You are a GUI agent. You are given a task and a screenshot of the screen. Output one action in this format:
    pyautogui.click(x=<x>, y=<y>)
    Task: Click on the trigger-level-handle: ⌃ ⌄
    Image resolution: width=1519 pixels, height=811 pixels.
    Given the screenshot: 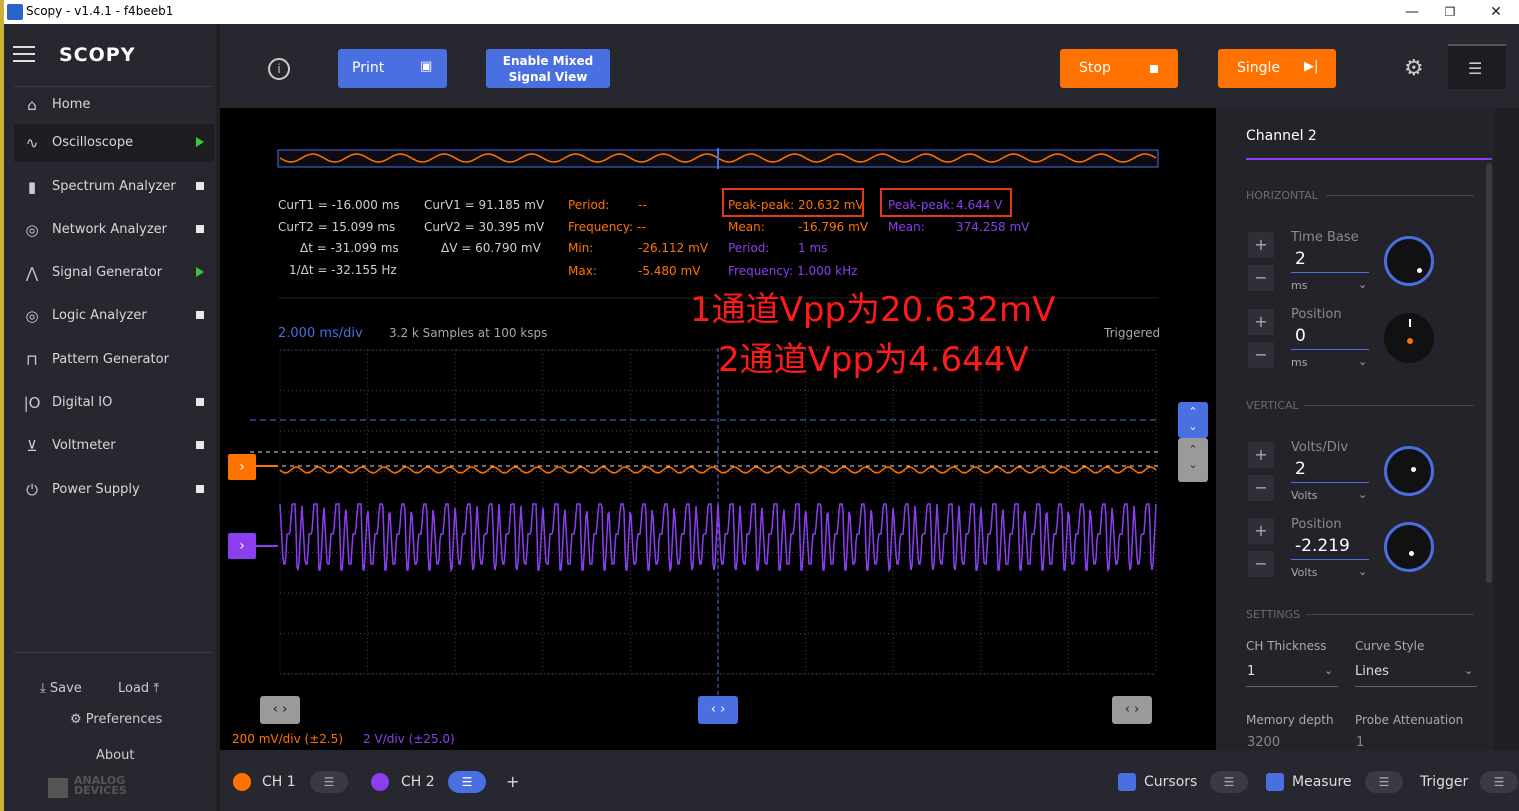 What is the action you would take?
    pyautogui.click(x=1193, y=420)
    